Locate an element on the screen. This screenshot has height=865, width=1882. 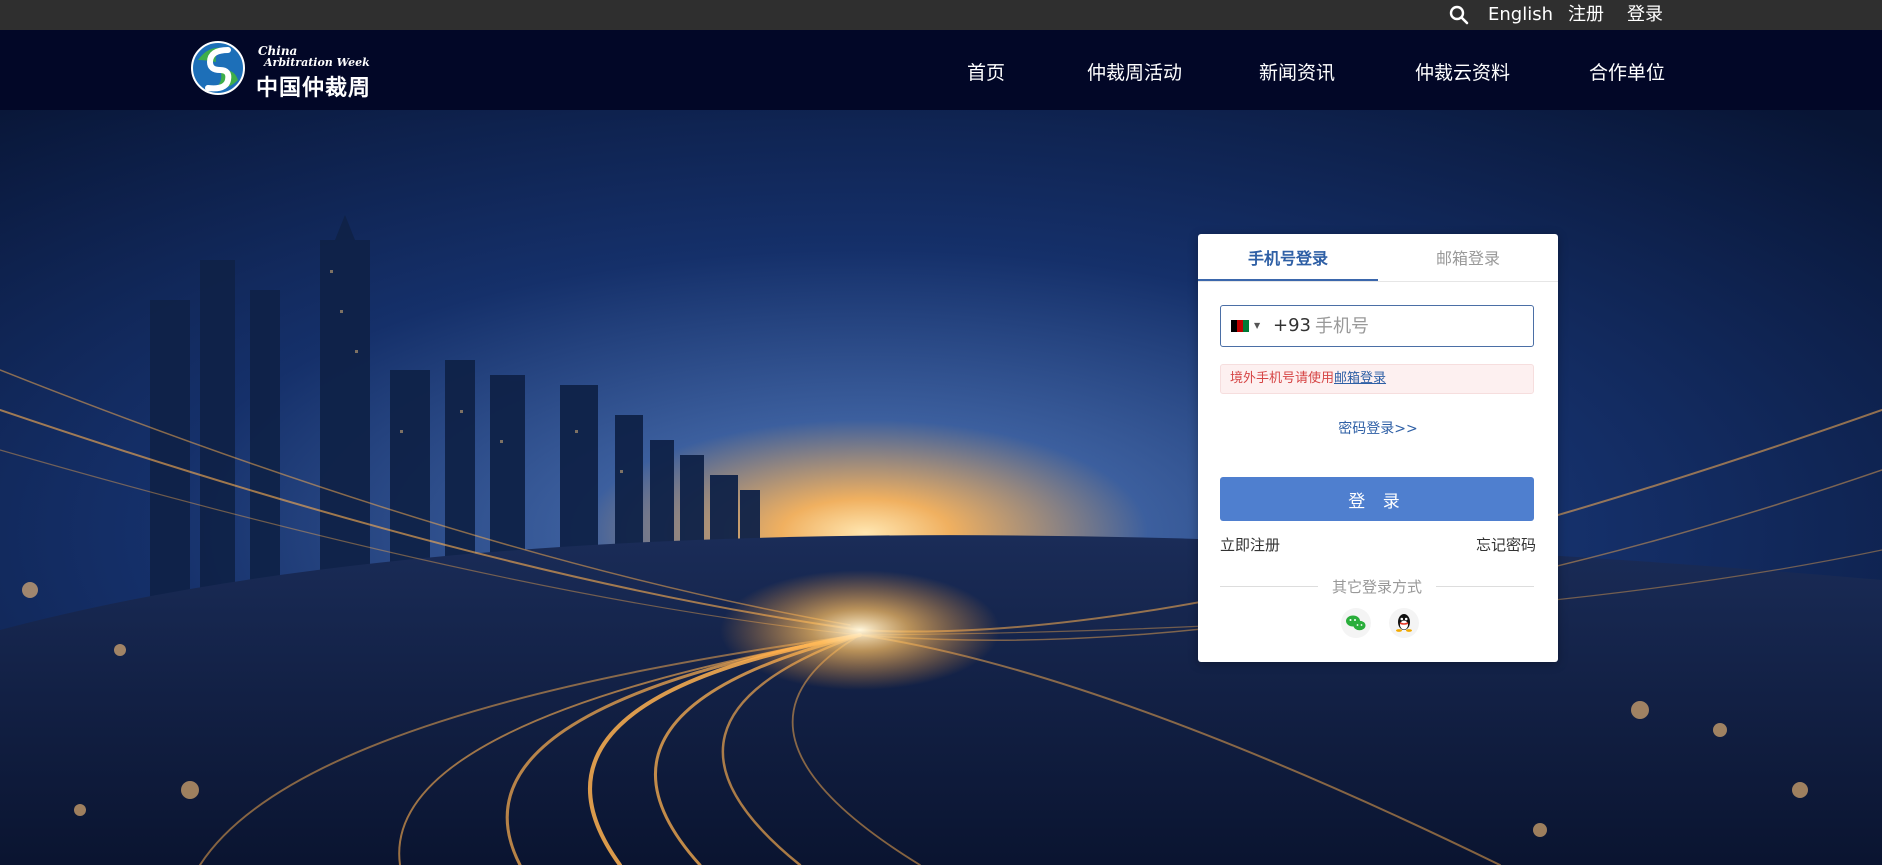
logo-text-cn: 中国仲裁周 is located at coordinates (314, 88).